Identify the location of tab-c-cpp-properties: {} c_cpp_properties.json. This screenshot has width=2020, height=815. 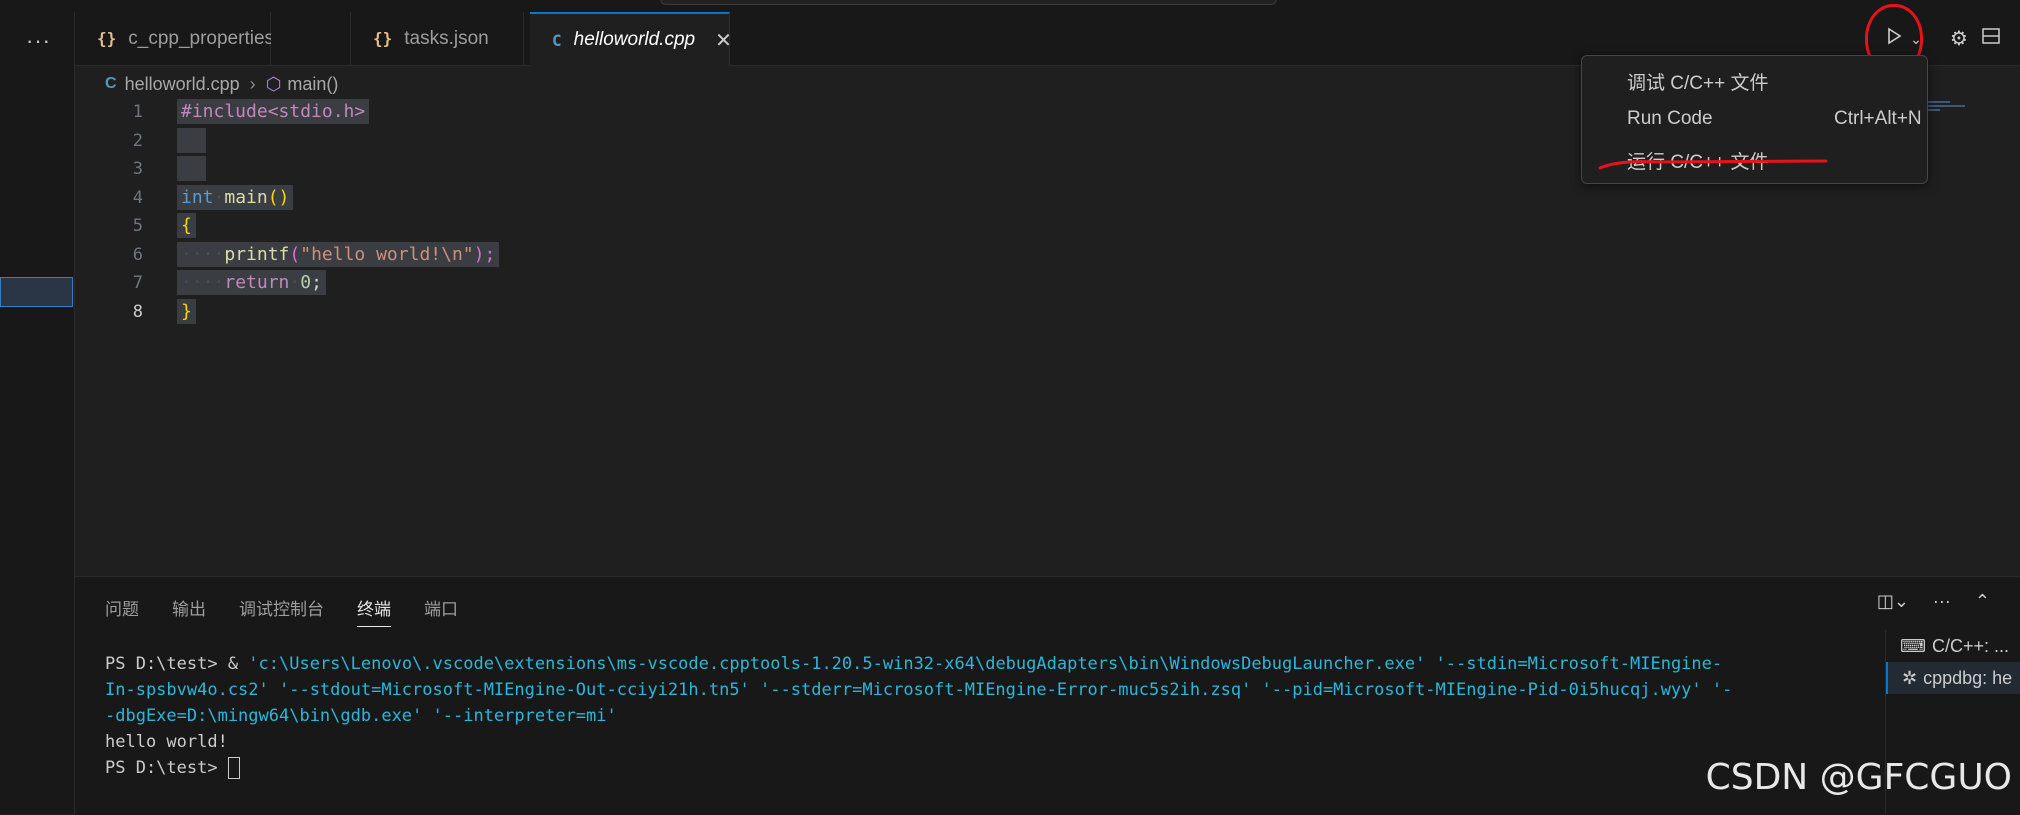
(194, 38).